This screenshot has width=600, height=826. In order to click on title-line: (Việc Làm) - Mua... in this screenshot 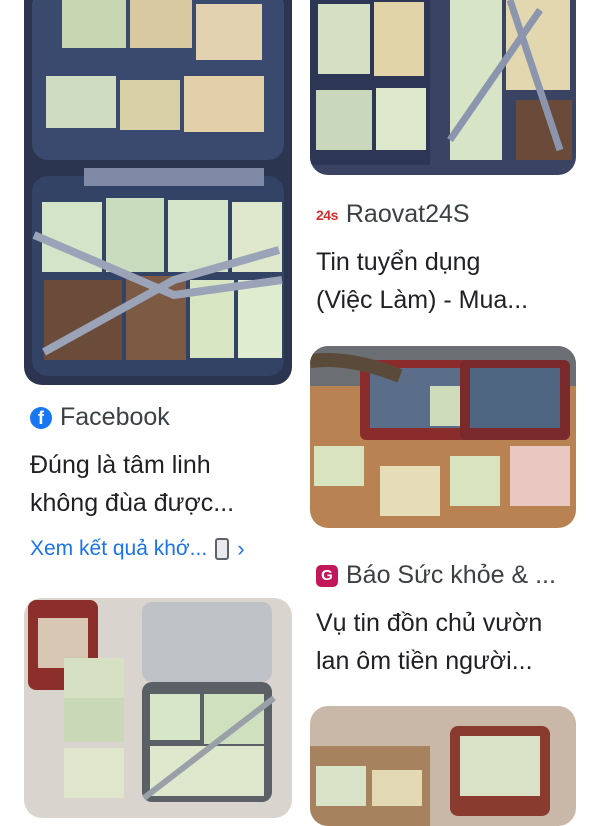, I will do `click(422, 300)`.